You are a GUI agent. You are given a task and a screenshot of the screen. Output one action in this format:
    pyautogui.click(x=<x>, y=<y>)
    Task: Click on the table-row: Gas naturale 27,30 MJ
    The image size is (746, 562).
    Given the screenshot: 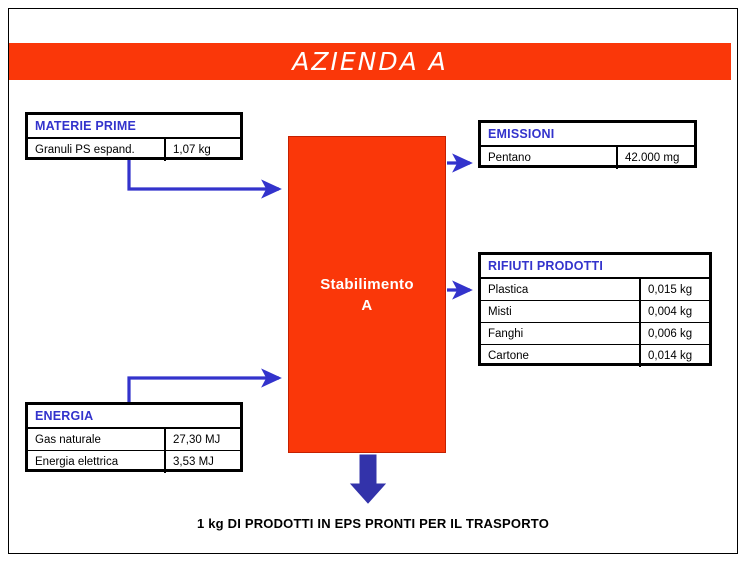 What is the action you would take?
    pyautogui.click(x=134, y=440)
    